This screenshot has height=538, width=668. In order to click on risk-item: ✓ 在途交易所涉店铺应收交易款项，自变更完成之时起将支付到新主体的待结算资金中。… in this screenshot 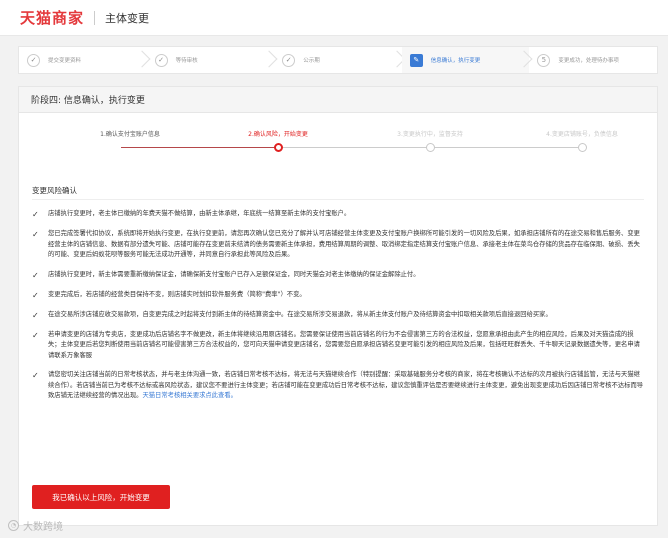, I will do `click(338, 315)`.